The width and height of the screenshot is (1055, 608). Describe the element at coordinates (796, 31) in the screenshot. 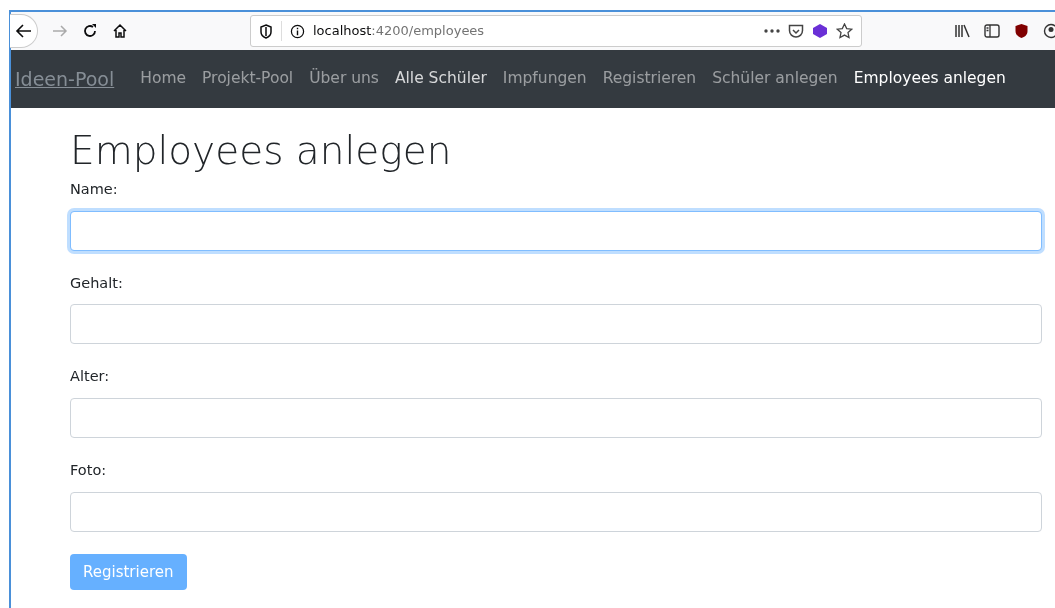

I see `pocket-icon` at that location.